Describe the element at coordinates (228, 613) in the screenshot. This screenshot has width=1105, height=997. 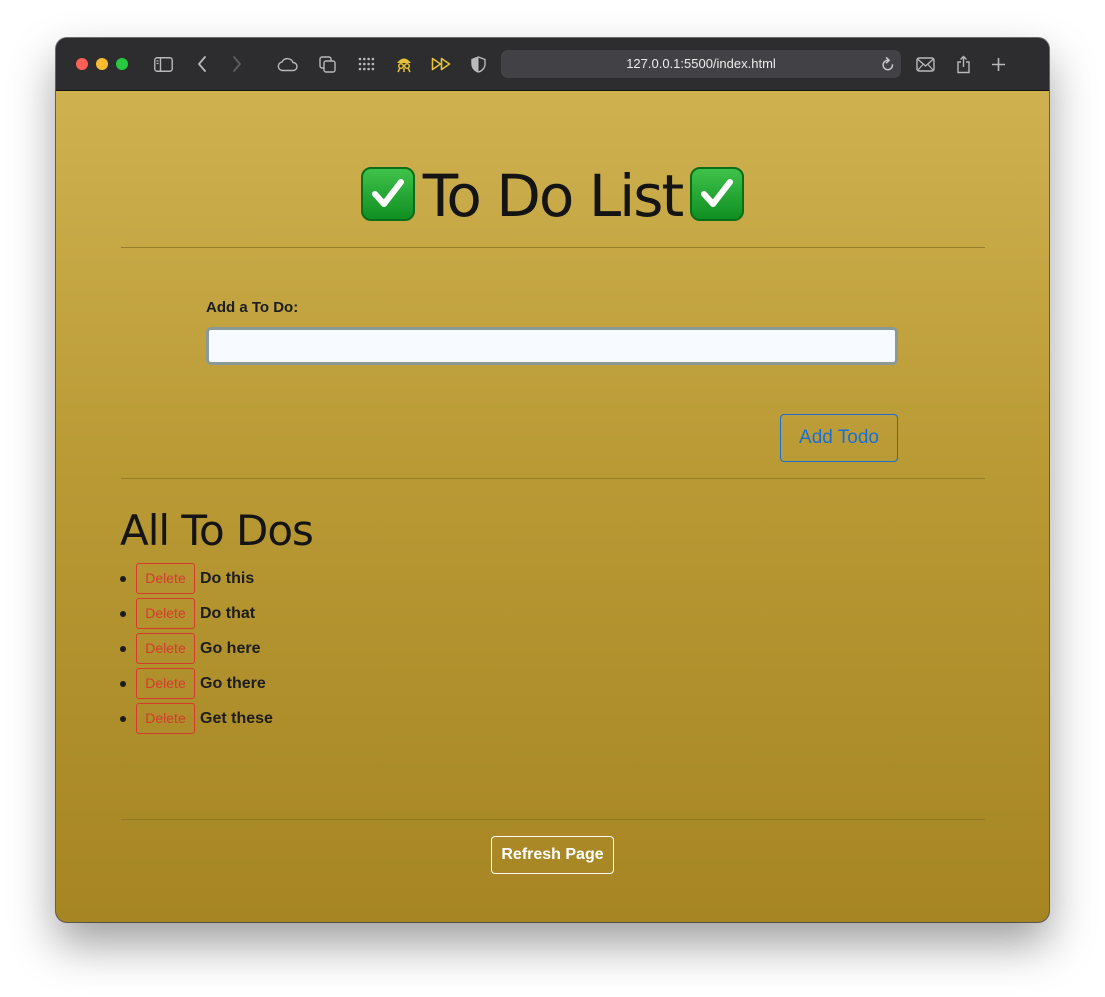
I see `todo-text: Do that` at that location.